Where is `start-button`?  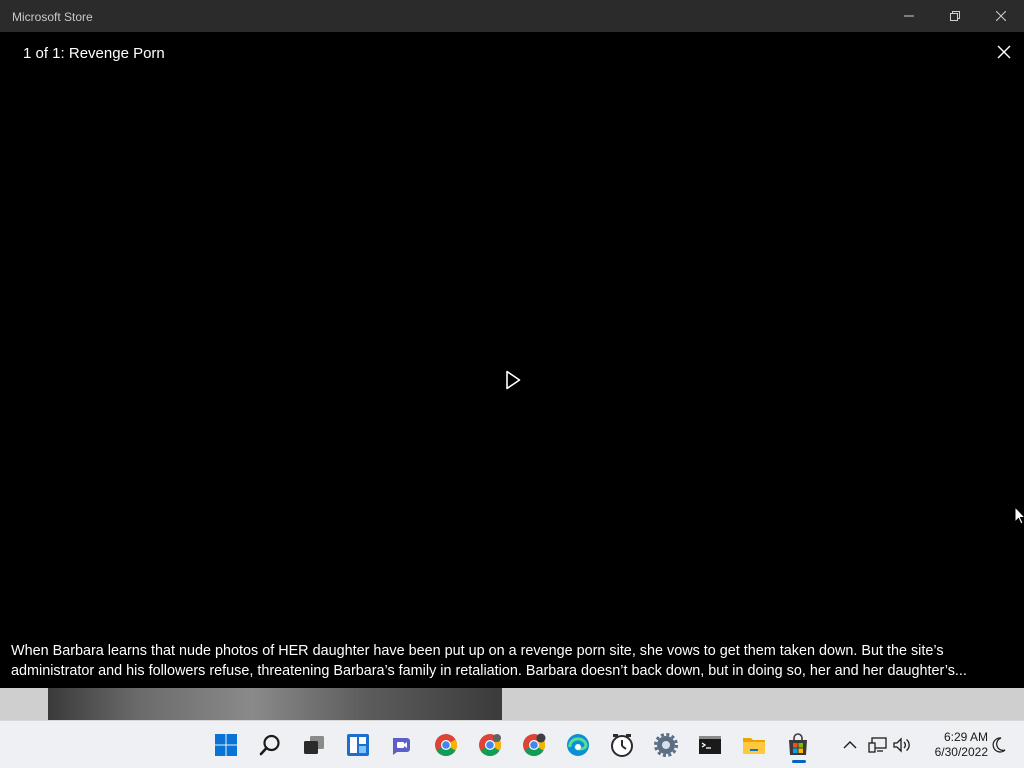 start-button is located at coordinates (226, 745).